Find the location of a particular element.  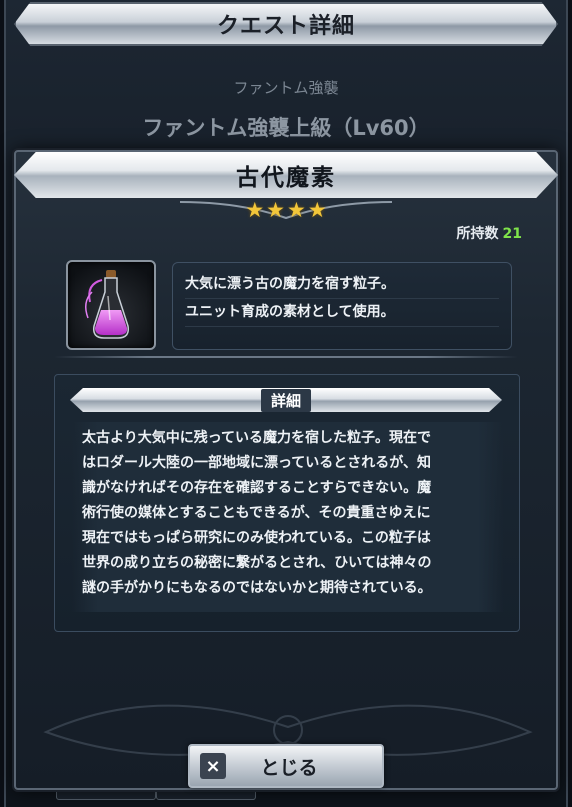

short-description-line: ユニット育成の素材として使用。 is located at coordinates (342, 313).